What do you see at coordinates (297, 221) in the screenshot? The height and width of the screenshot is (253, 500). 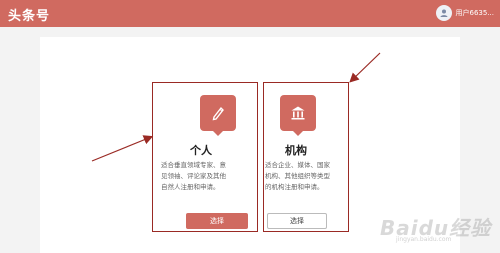 I see `organization-select-button: 选择` at bounding box center [297, 221].